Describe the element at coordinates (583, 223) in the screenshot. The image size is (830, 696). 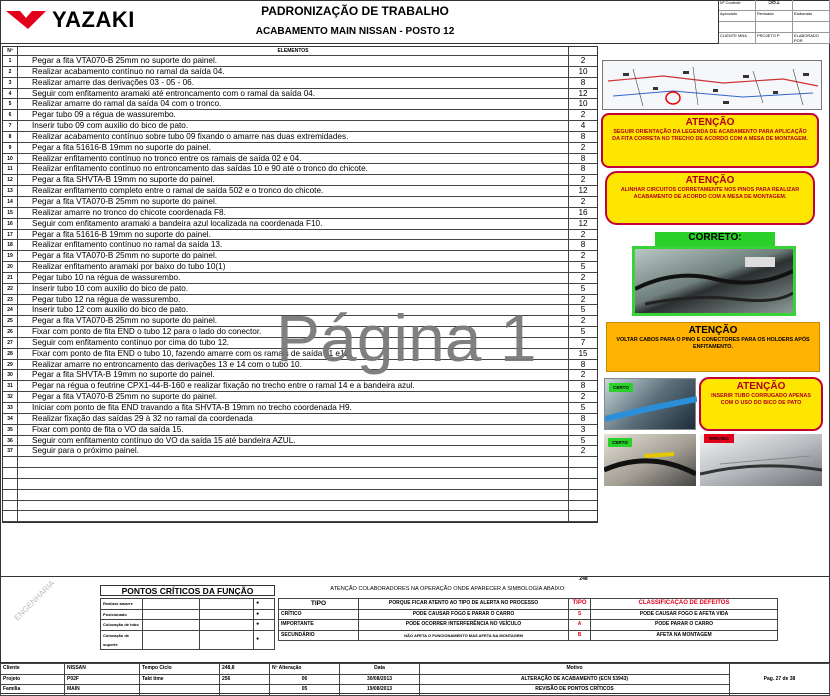
I see `step-time: 12` at that location.